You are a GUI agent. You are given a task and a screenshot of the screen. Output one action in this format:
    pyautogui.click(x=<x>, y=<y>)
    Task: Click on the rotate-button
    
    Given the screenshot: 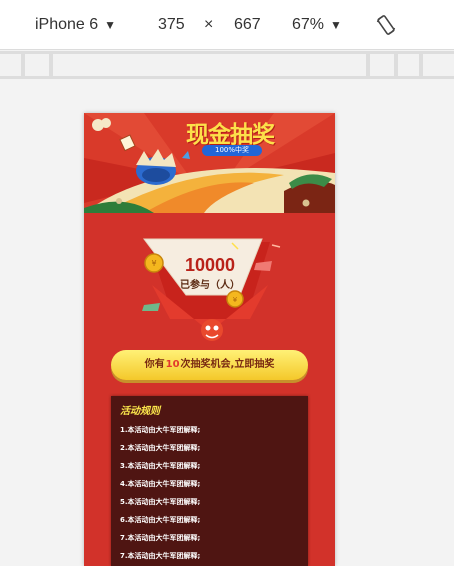 What is the action you would take?
    pyautogui.click(x=386, y=25)
    